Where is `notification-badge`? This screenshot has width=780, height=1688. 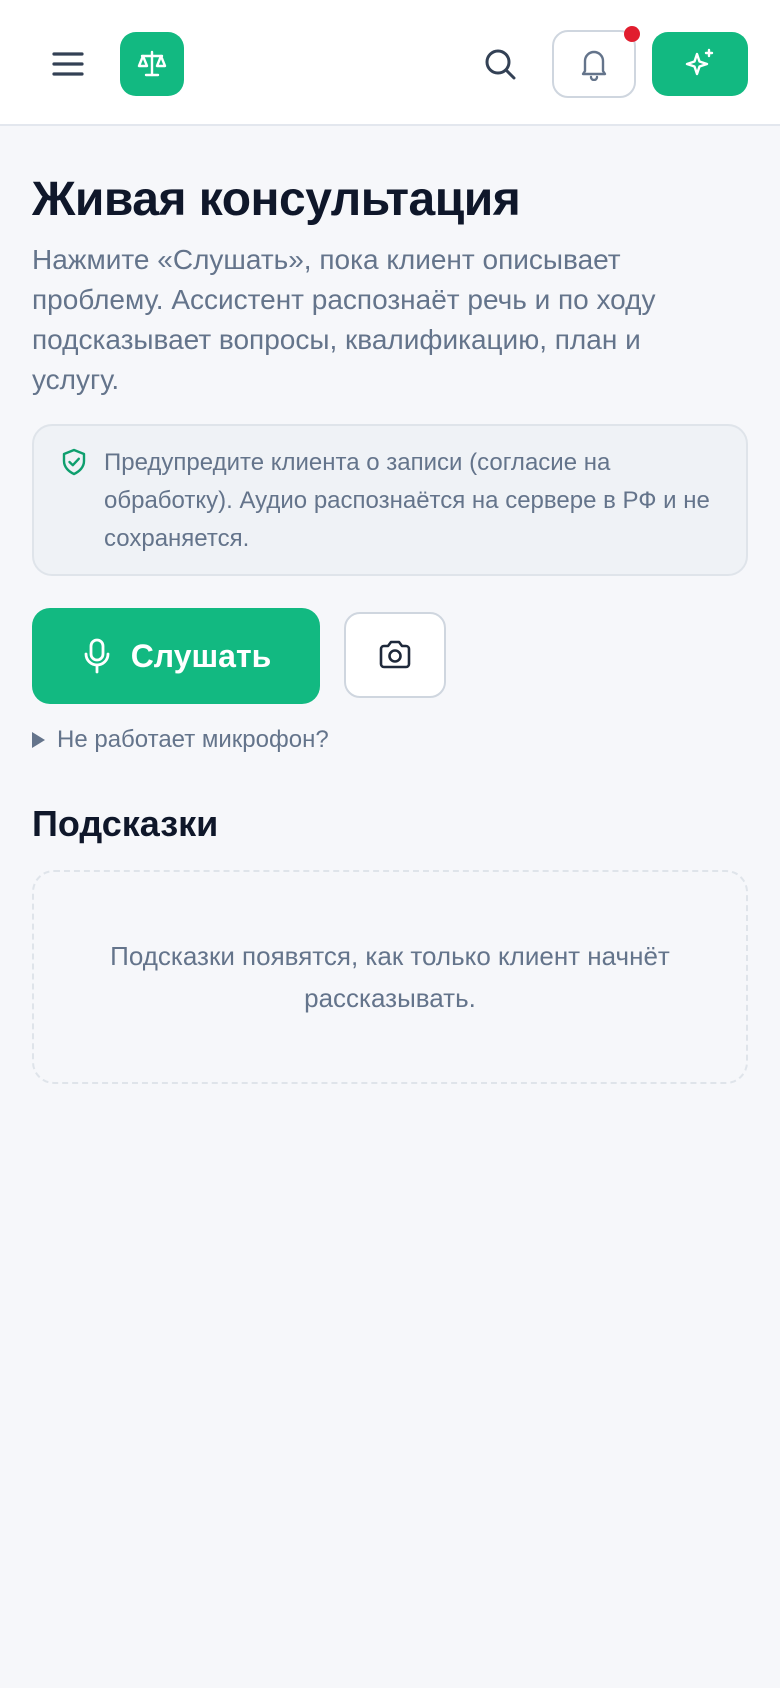 notification-badge is located at coordinates (632, 34).